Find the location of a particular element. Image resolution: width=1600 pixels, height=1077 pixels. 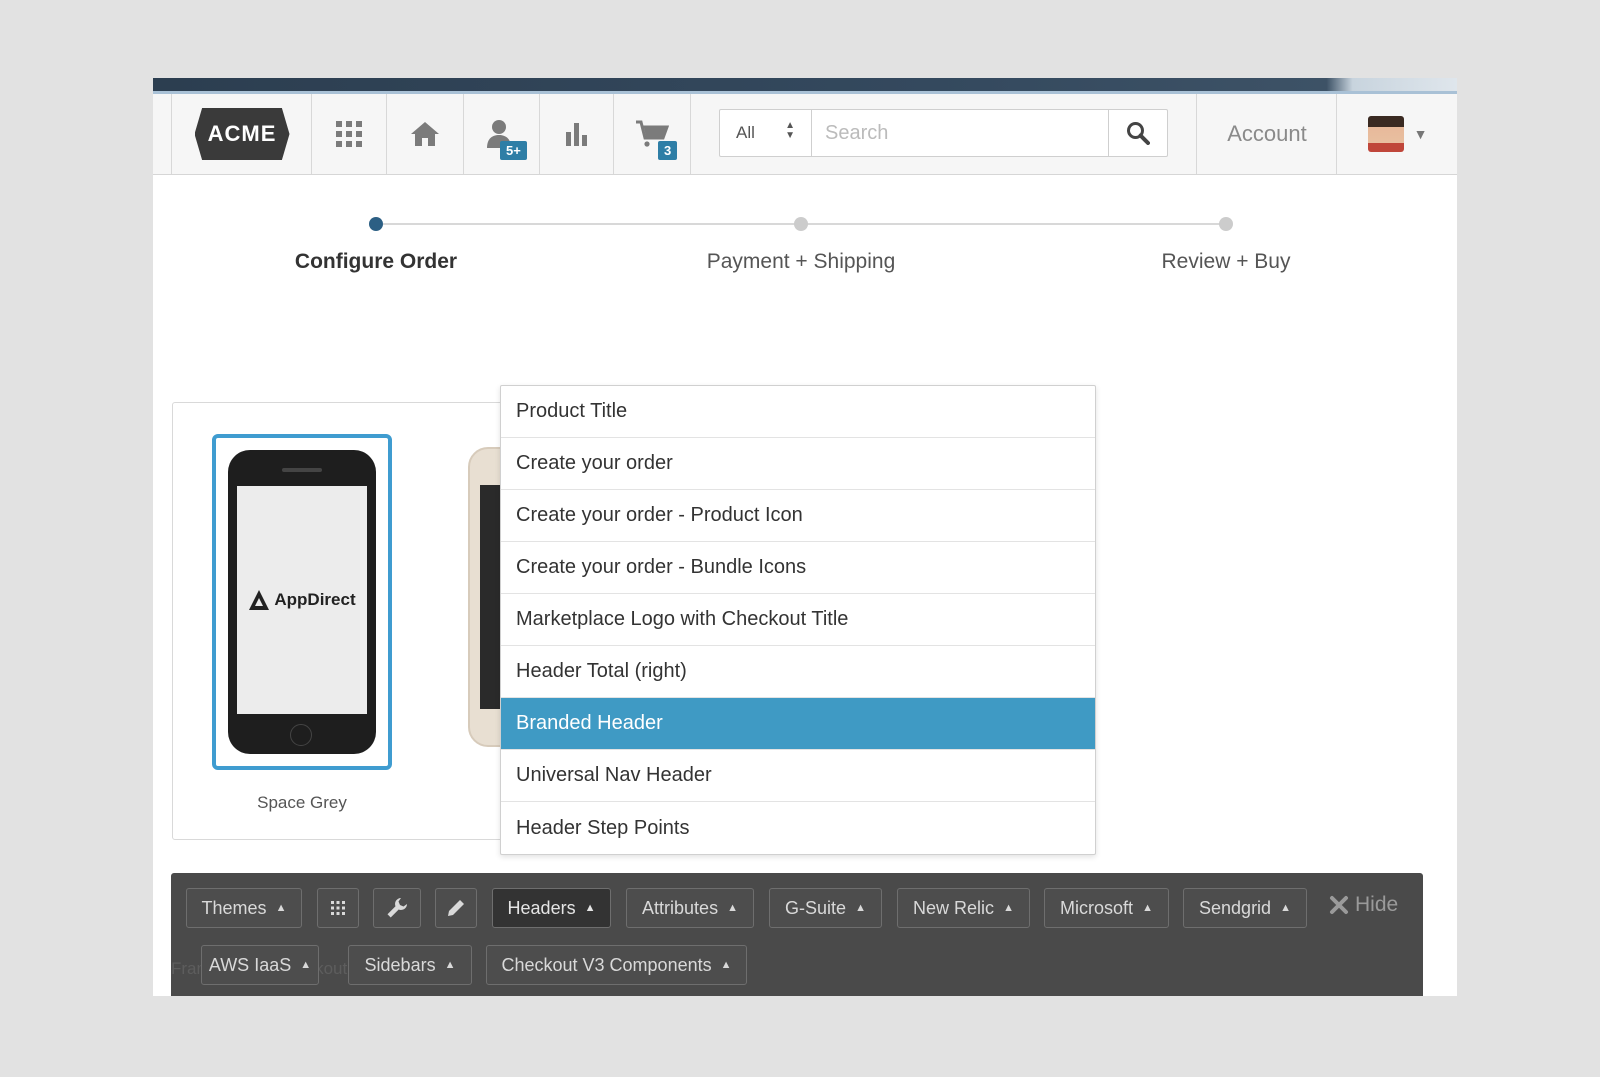

menu-item-header-total: Header Total (right) is located at coordinates (798, 672).